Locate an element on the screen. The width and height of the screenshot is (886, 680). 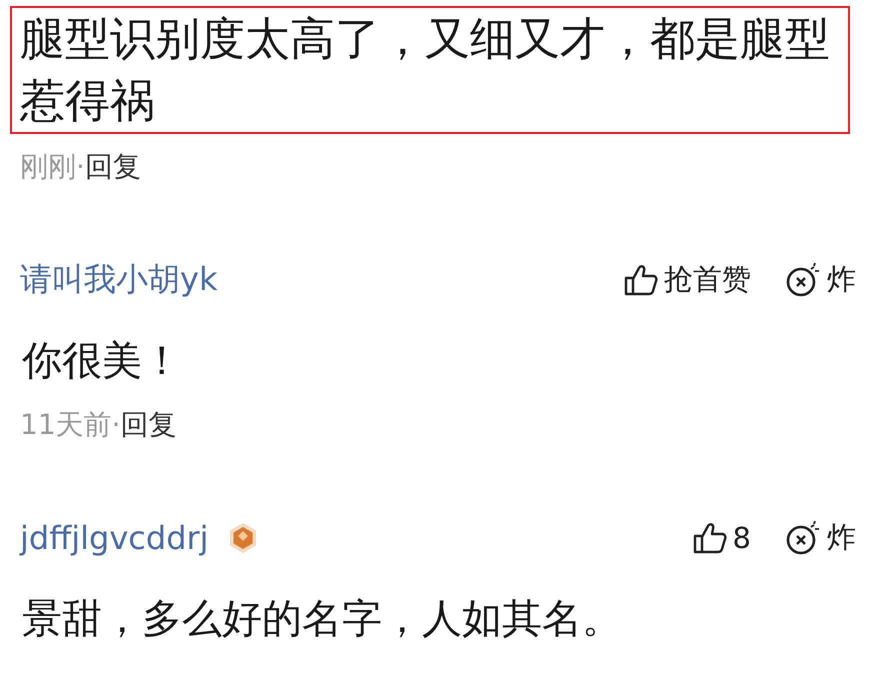
username: jdffjlgvcddrj is located at coordinates (114, 538).